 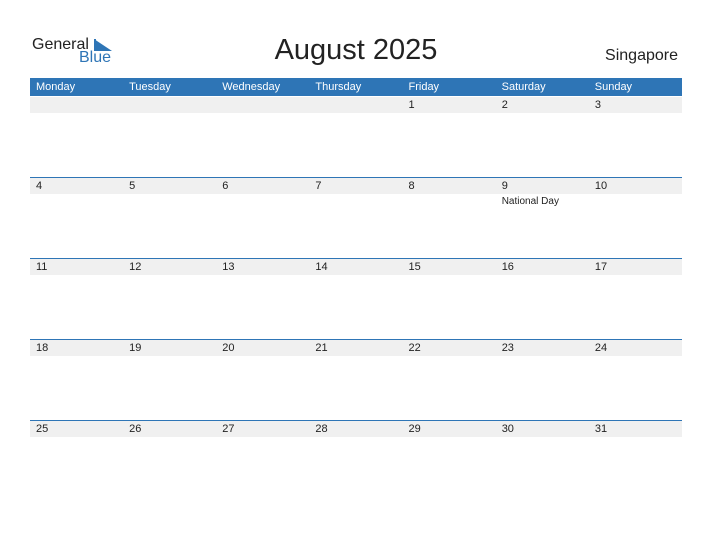 I want to click on day-cell: 27, so click(x=262, y=461).